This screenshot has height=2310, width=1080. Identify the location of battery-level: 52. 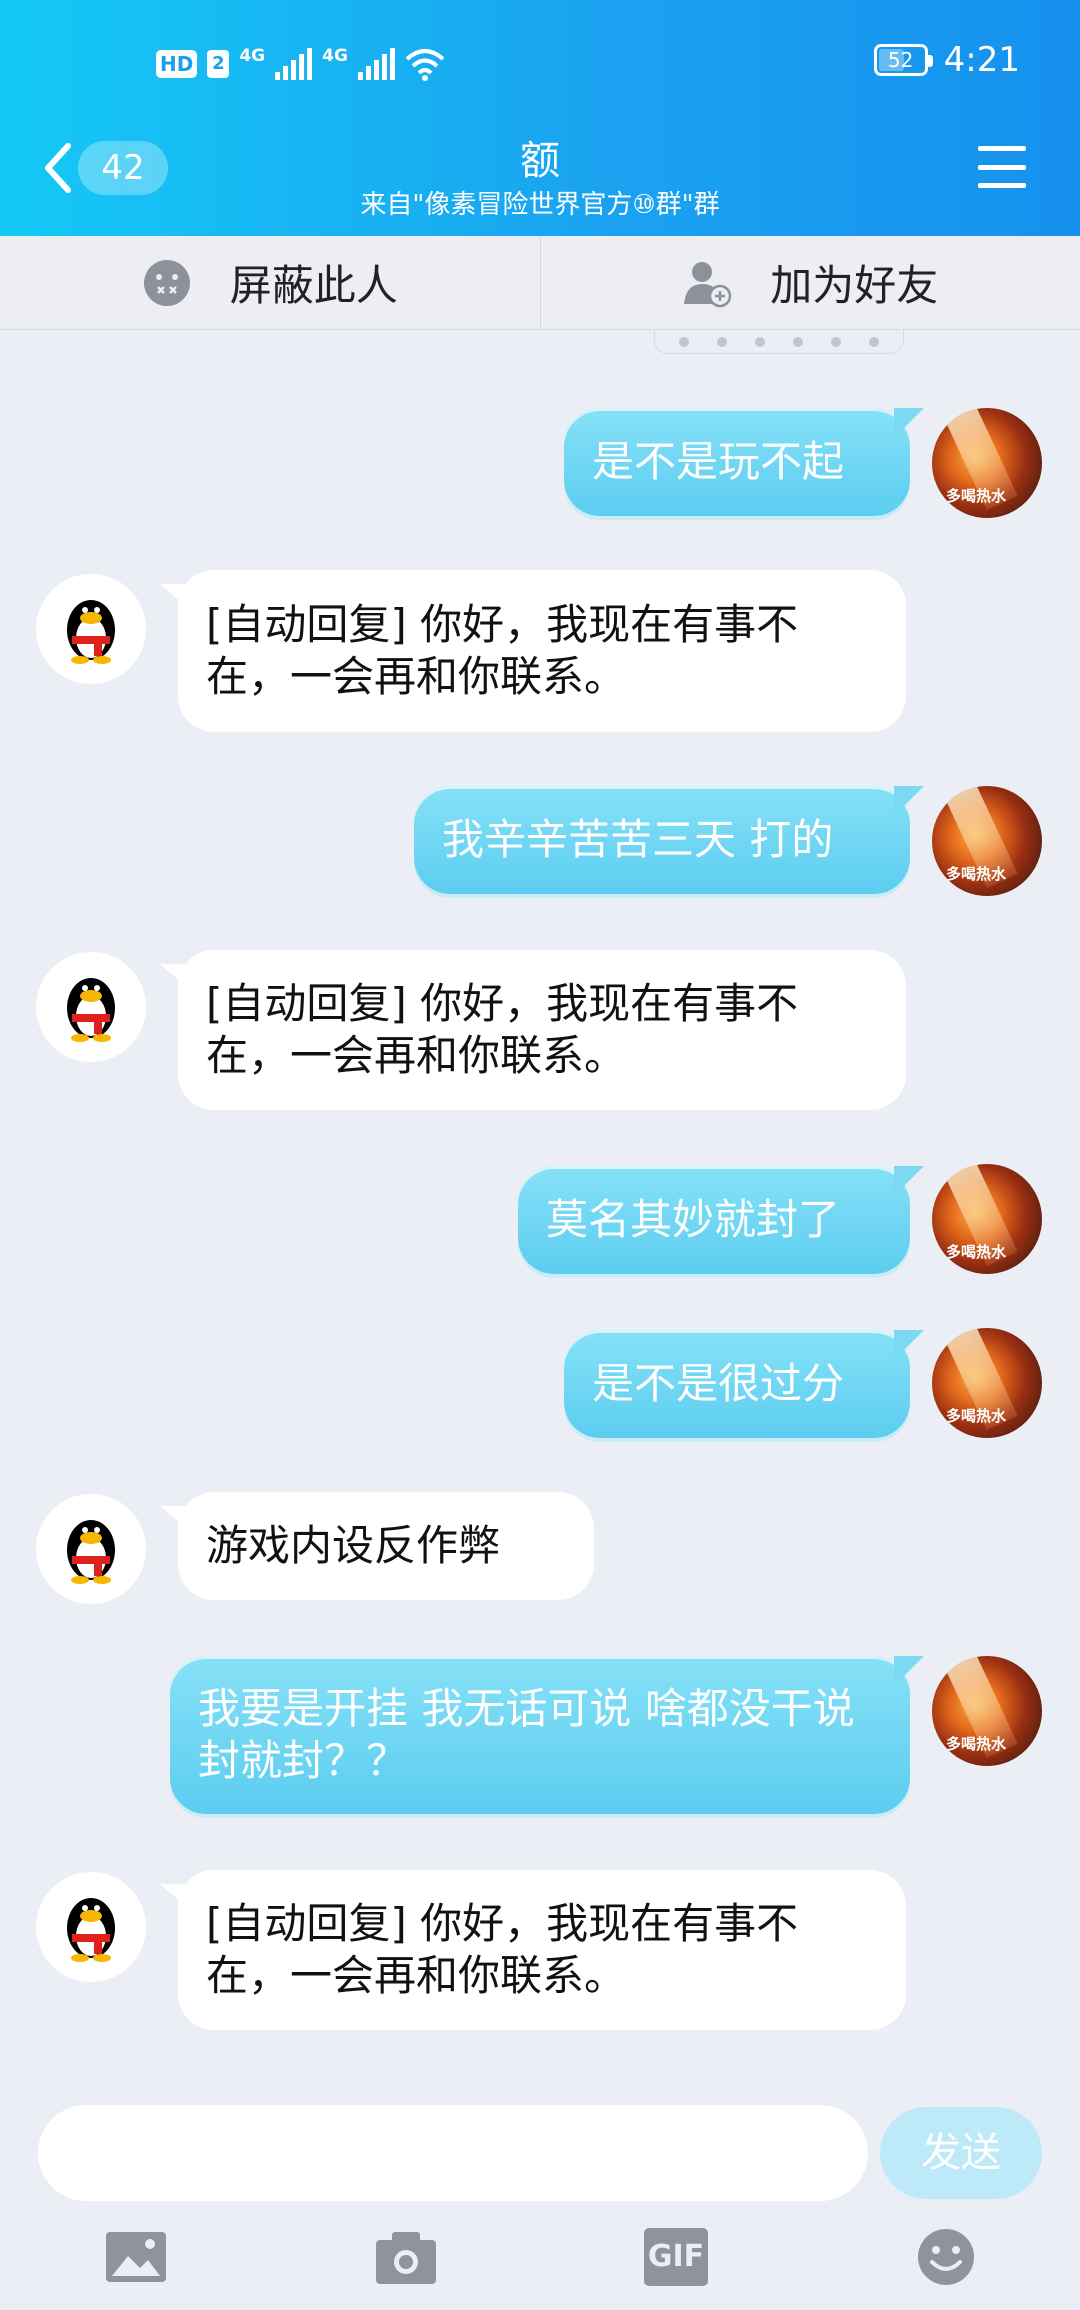
(900, 60).